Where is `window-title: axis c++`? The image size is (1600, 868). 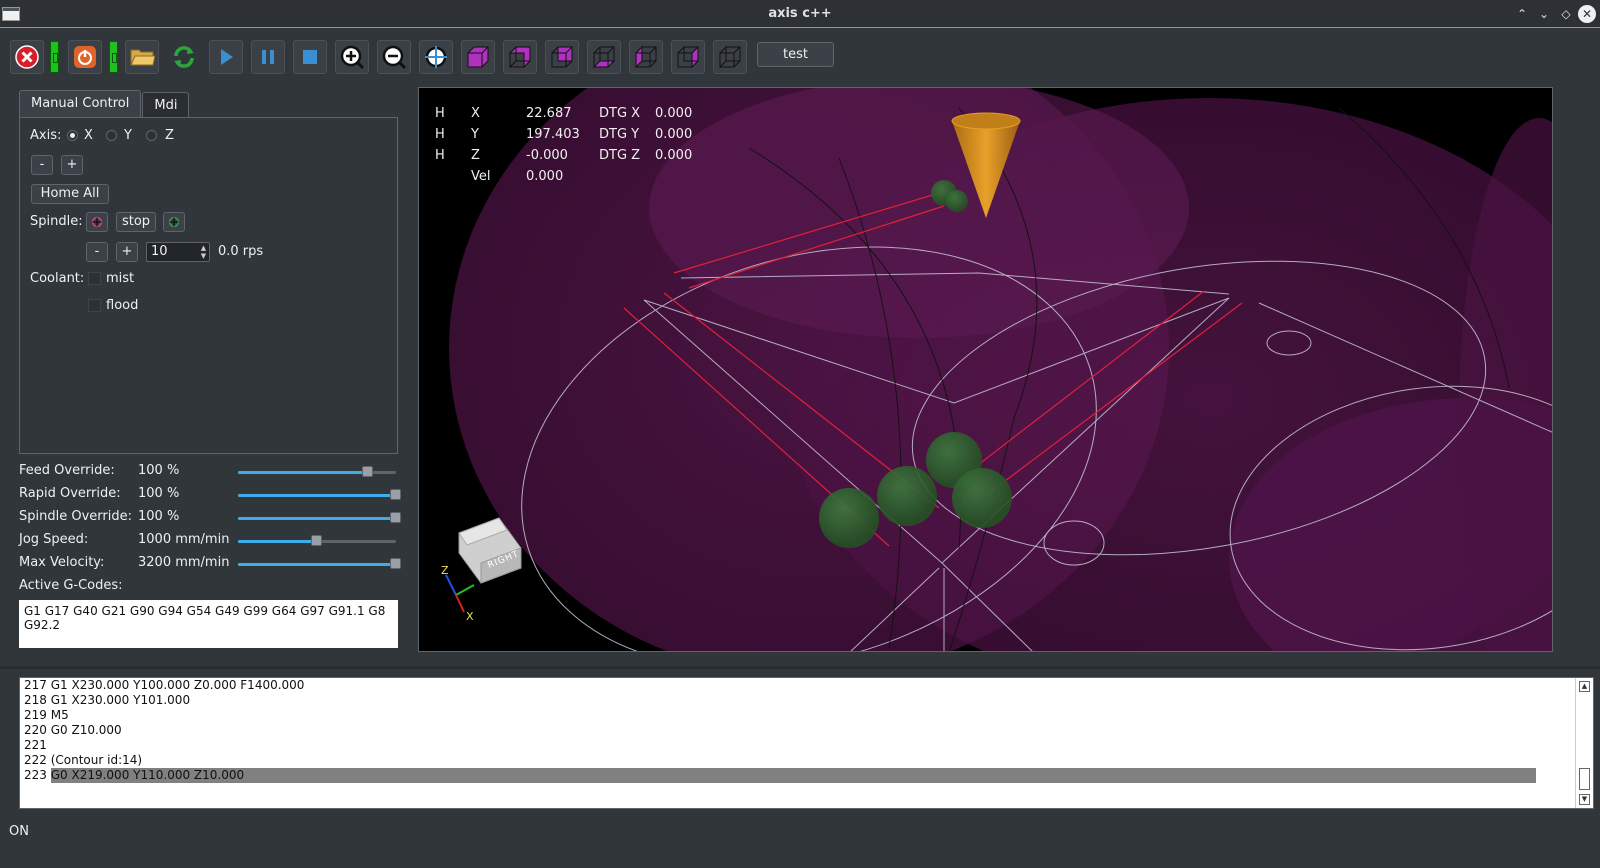 window-title: axis c++ is located at coordinates (800, 13).